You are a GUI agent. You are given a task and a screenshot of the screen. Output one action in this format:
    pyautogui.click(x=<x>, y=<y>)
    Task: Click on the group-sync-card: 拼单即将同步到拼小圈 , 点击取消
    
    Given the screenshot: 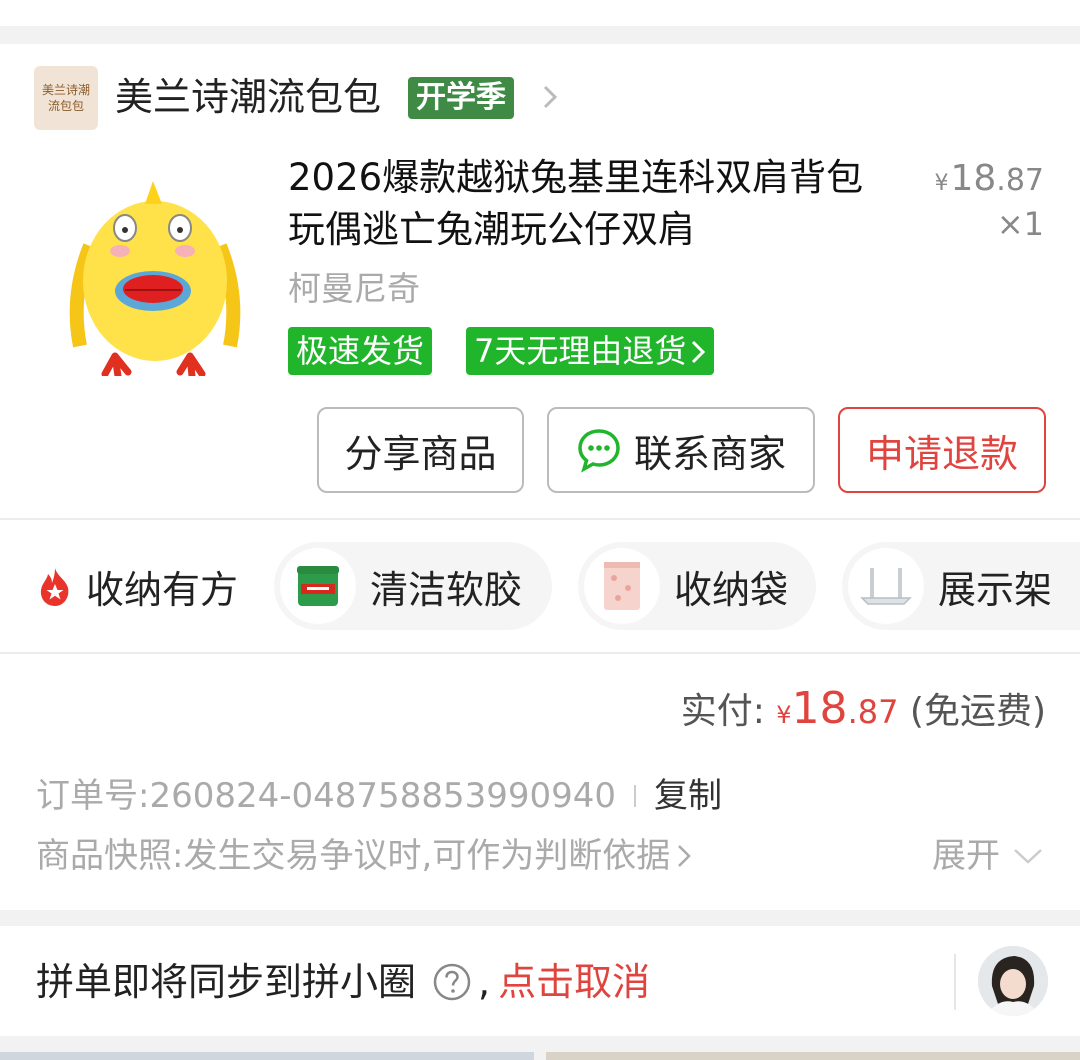 What is the action you would take?
    pyautogui.click(x=540, y=981)
    